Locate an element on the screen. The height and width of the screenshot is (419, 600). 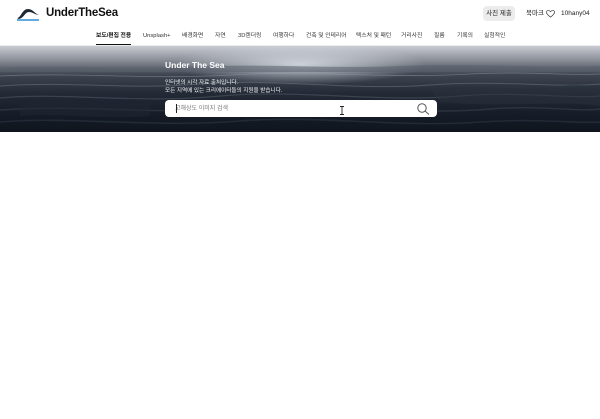
nav-item-editorial: 보도/편집 전용 is located at coordinates (114, 38).